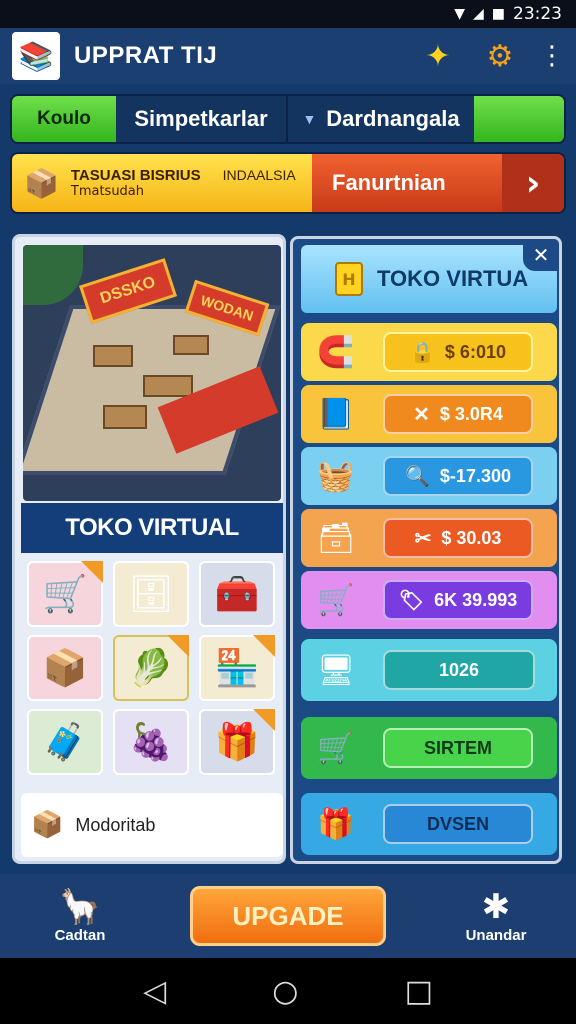 Image resolution: width=576 pixels, height=1024 pixels. I want to click on upgrade-button: UPGADE, so click(288, 916).